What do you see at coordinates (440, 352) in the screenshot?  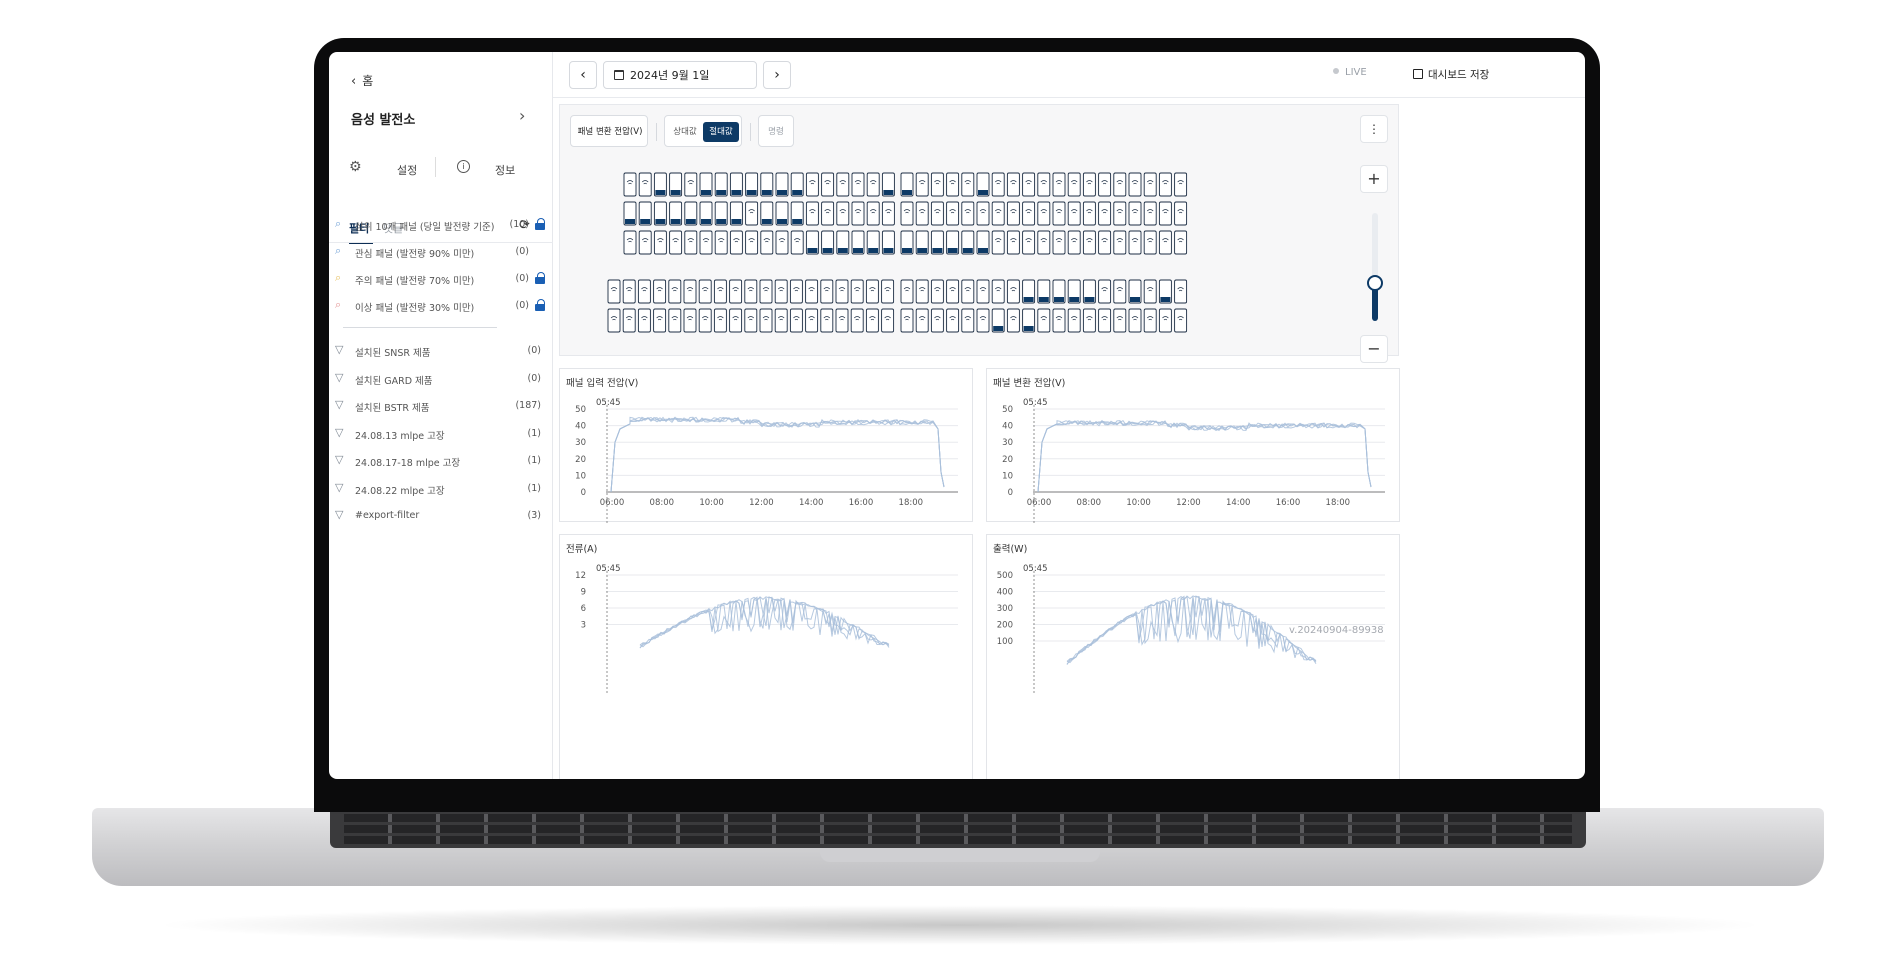 I see `tag-filter-item: ▽ 설치된 SNSR 제품 (0)` at bounding box center [440, 352].